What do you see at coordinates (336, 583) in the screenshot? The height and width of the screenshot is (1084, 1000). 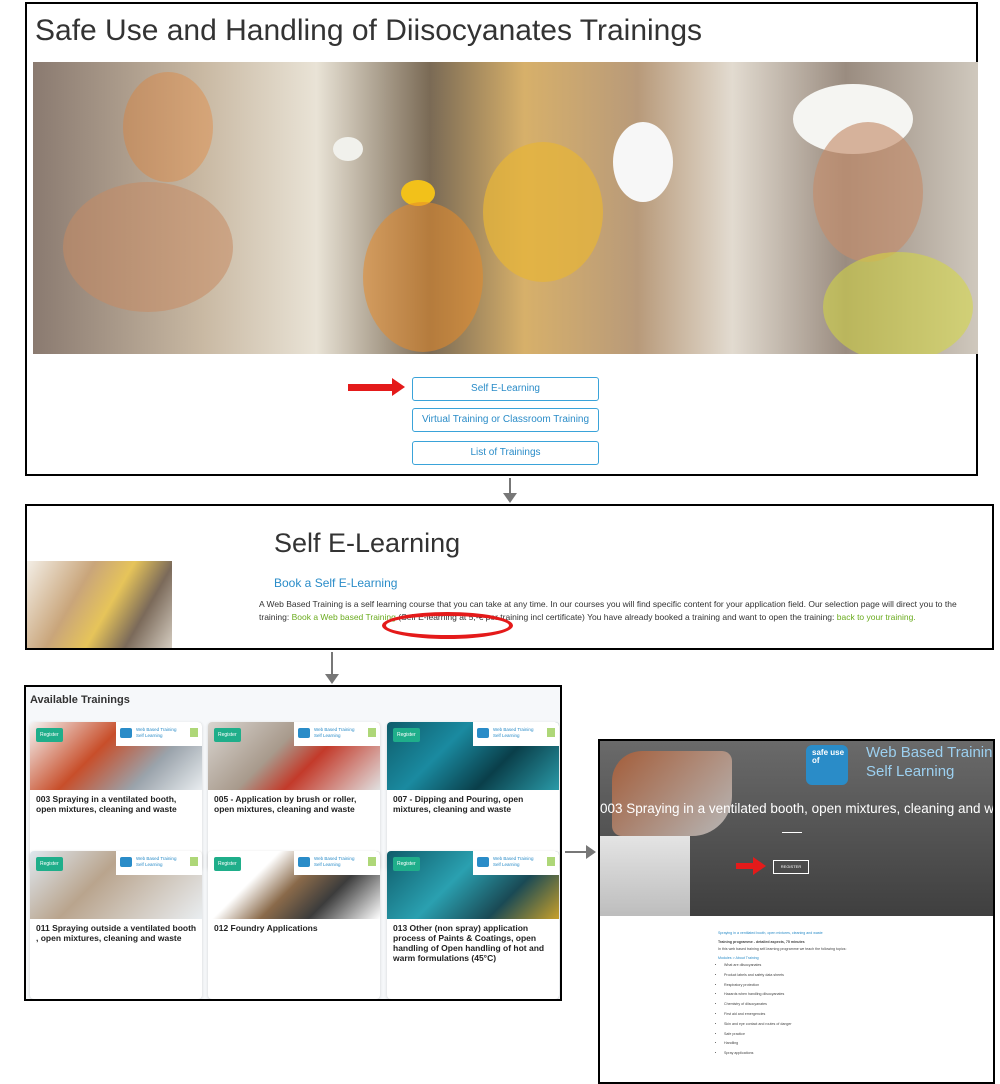 I see `section-subtitle: Book a Self E-Learning` at bounding box center [336, 583].